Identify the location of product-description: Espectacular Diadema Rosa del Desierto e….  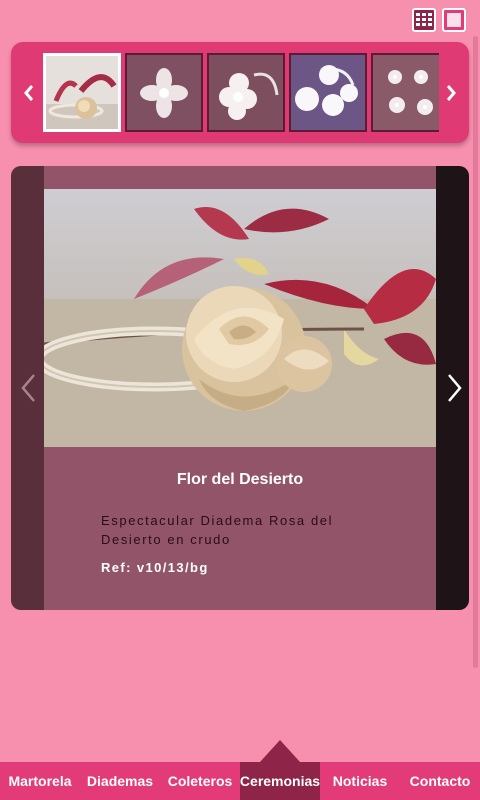
(217, 530).